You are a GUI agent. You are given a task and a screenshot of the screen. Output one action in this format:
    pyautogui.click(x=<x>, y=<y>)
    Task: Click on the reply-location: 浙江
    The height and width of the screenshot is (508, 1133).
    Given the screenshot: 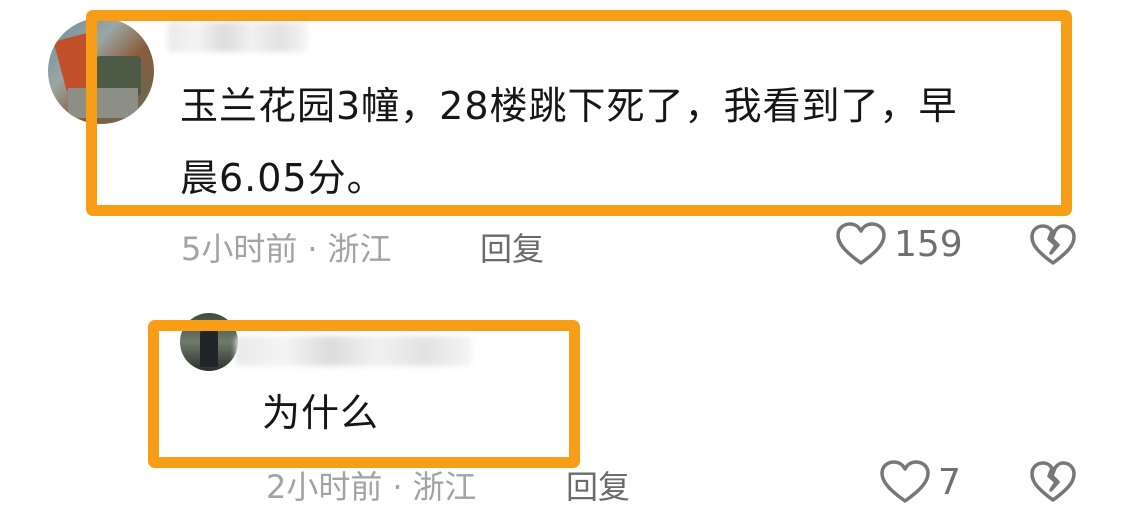 What is the action you would take?
    pyautogui.click(x=444, y=487)
    